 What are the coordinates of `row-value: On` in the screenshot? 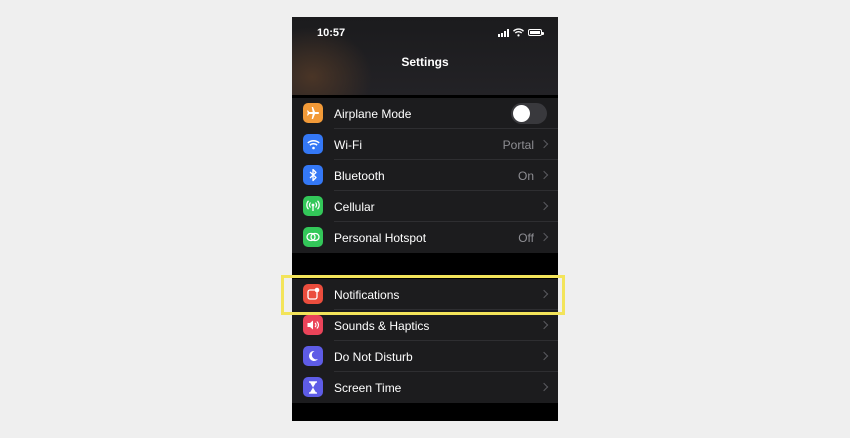 It's located at (525, 176).